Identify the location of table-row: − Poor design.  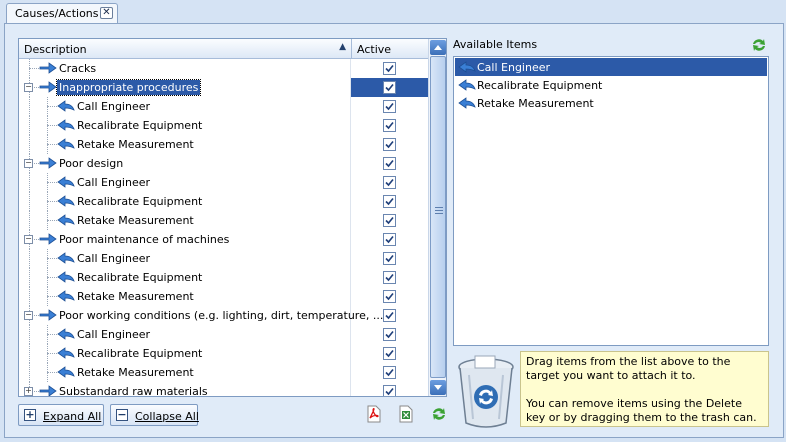
(223, 163).